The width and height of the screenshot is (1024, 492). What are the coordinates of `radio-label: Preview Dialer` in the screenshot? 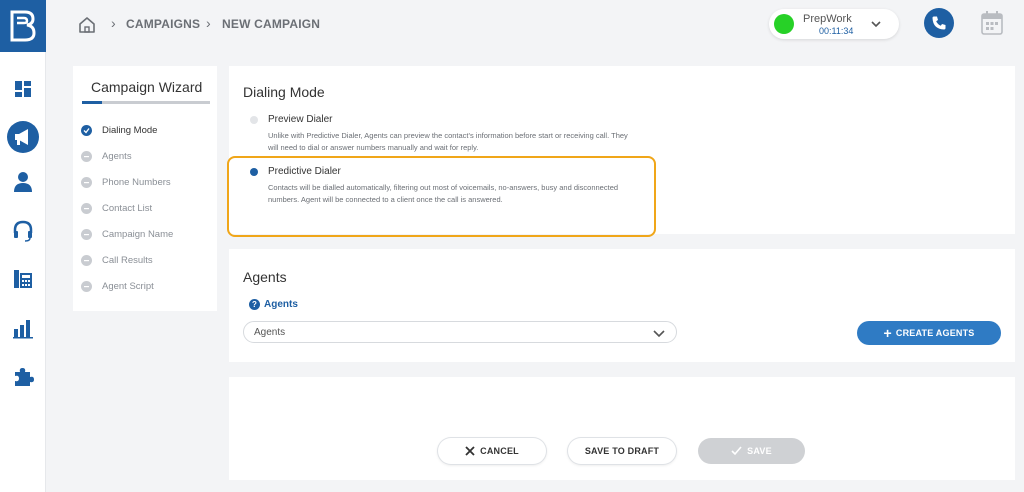 It's located at (300, 119).